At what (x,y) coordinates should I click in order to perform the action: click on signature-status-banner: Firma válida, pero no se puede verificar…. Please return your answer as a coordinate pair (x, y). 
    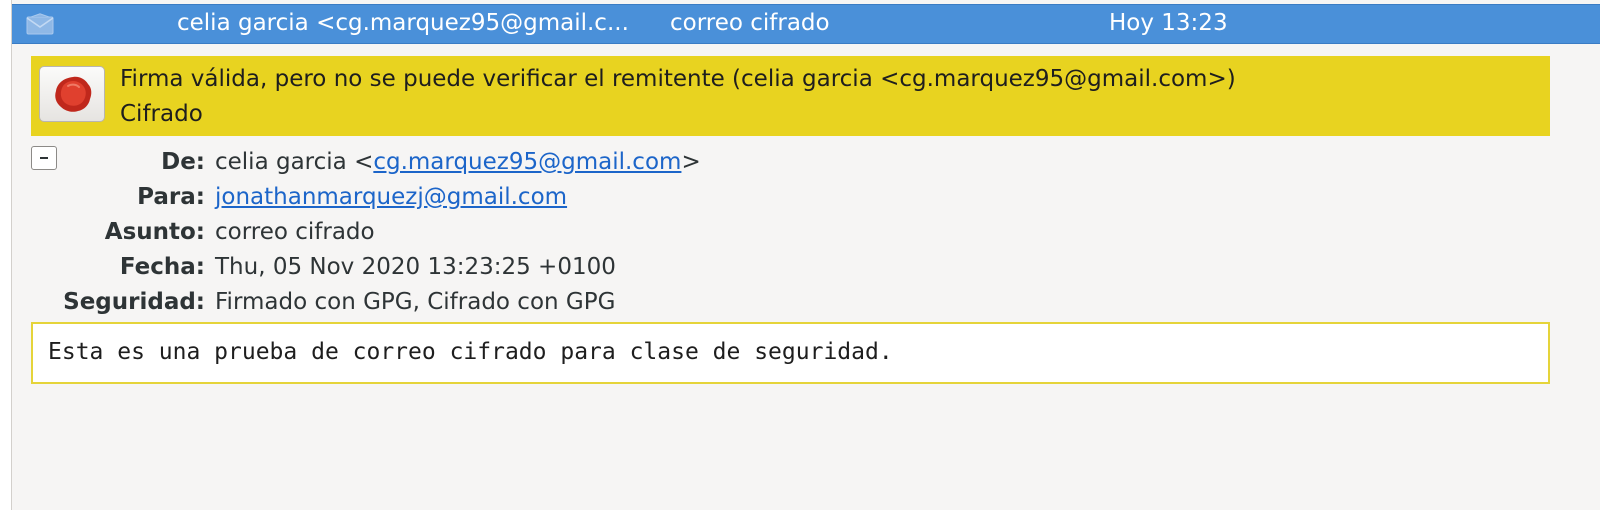
    Looking at the image, I should click on (790, 96).